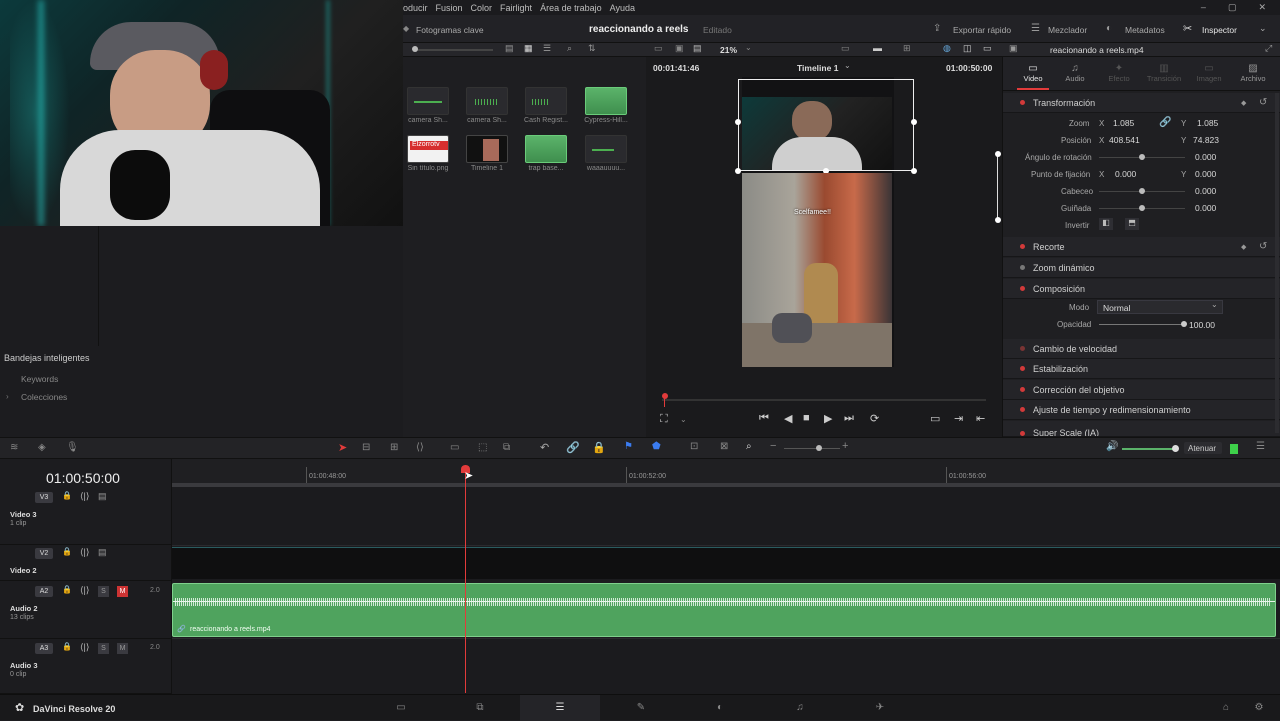  What do you see at coordinates (728, 50) in the screenshot?
I see `zoom-level: 21%` at bounding box center [728, 50].